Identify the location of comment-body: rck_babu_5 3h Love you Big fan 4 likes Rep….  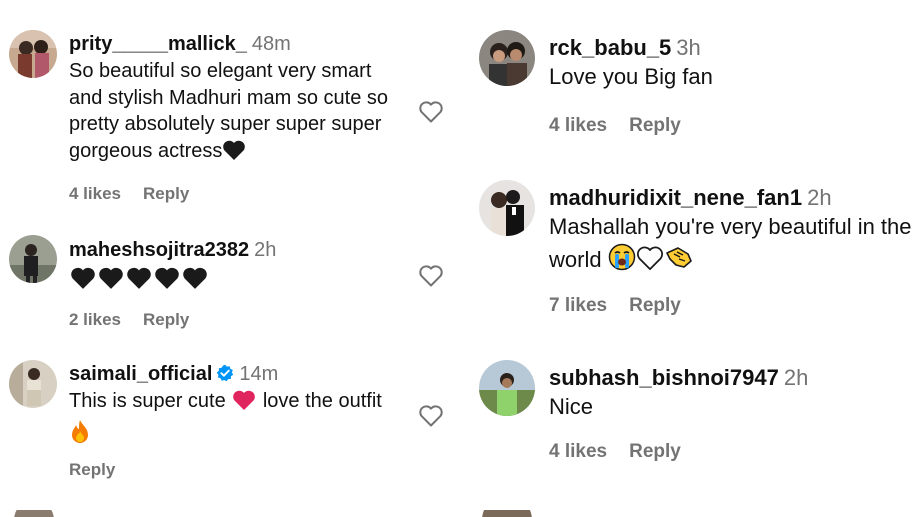
(734, 85).